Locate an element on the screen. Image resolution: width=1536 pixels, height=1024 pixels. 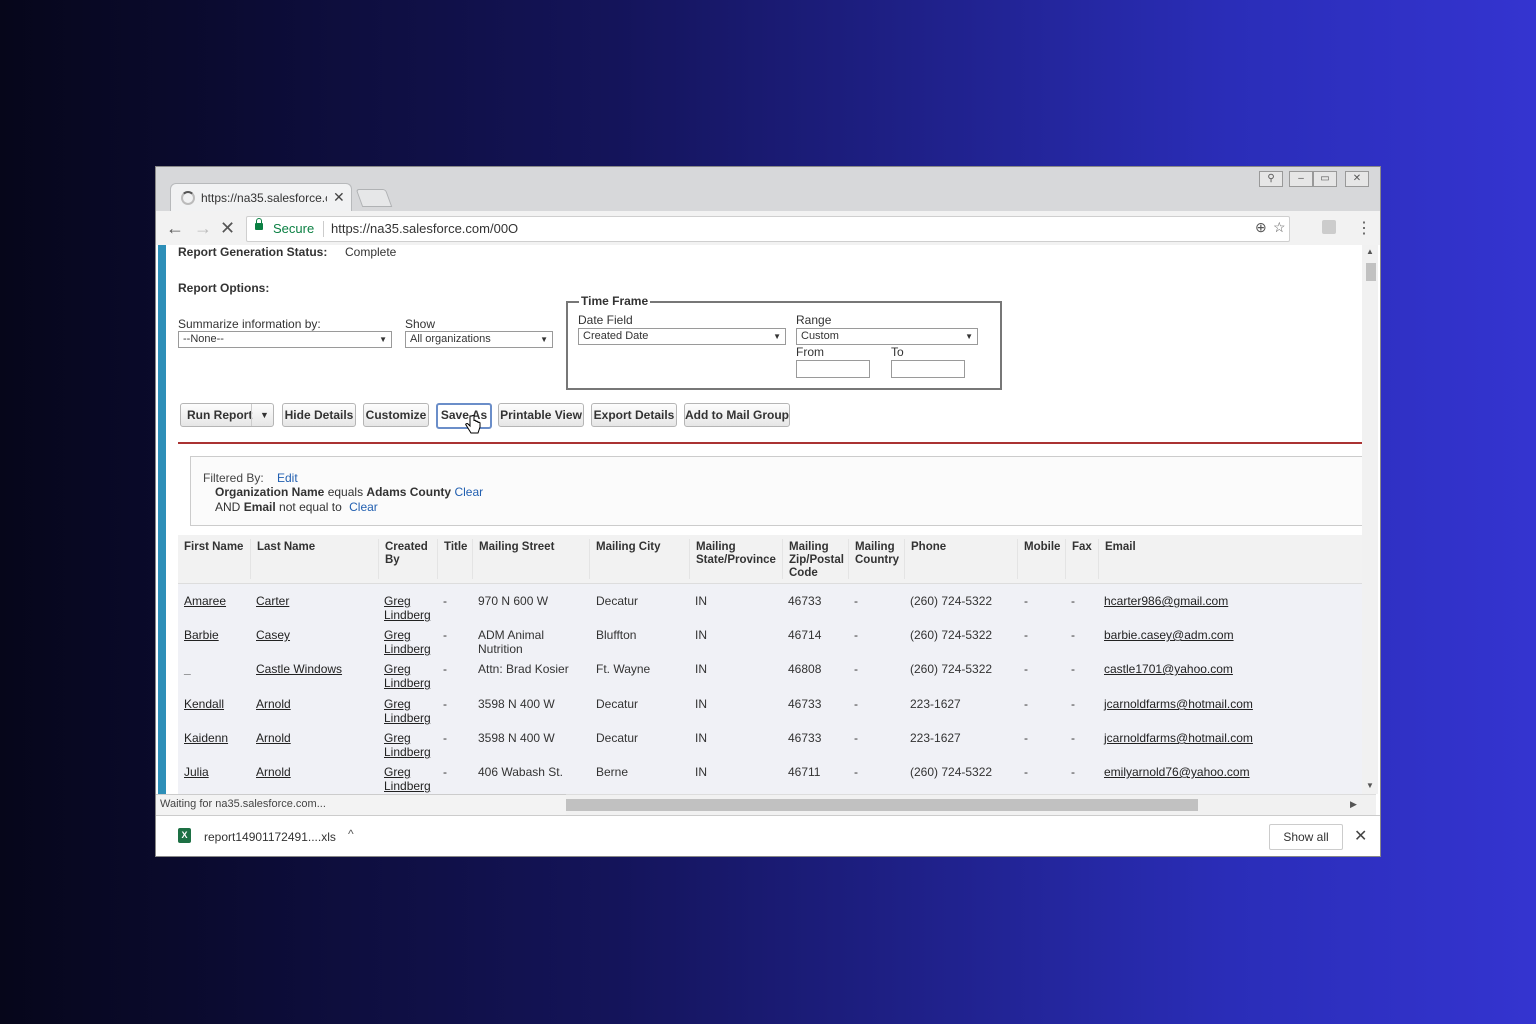
save-as-button: Save As is located at coordinates (464, 416).